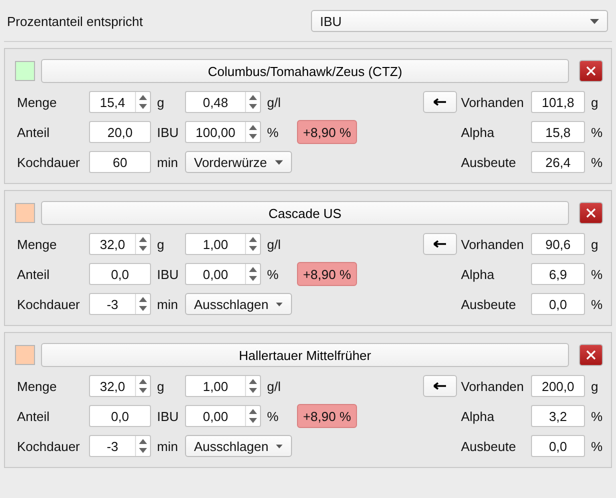 Image resolution: width=616 pixels, height=498 pixels. Describe the element at coordinates (238, 162) in the screenshot. I see `dropdown: Vorderwürze` at that location.